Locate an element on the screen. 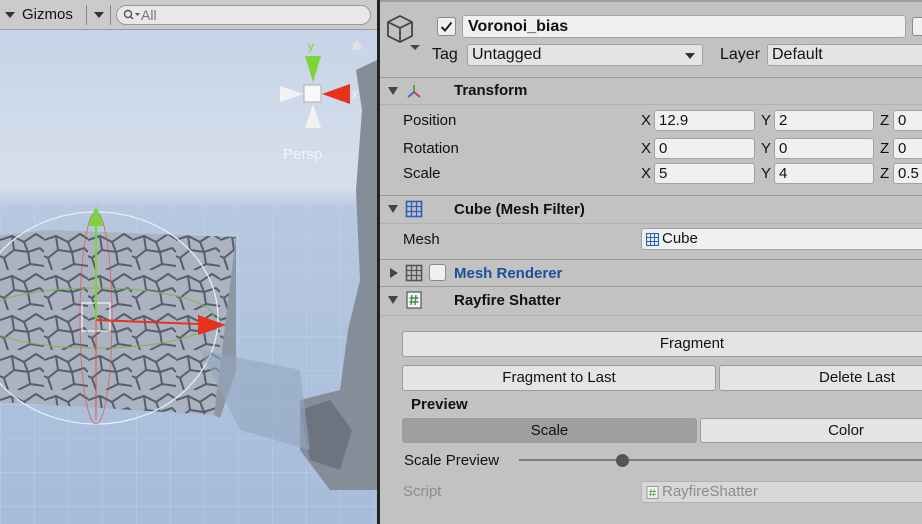 The height and width of the screenshot is (524, 922). mesh-object-field: Cube is located at coordinates (781, 239).